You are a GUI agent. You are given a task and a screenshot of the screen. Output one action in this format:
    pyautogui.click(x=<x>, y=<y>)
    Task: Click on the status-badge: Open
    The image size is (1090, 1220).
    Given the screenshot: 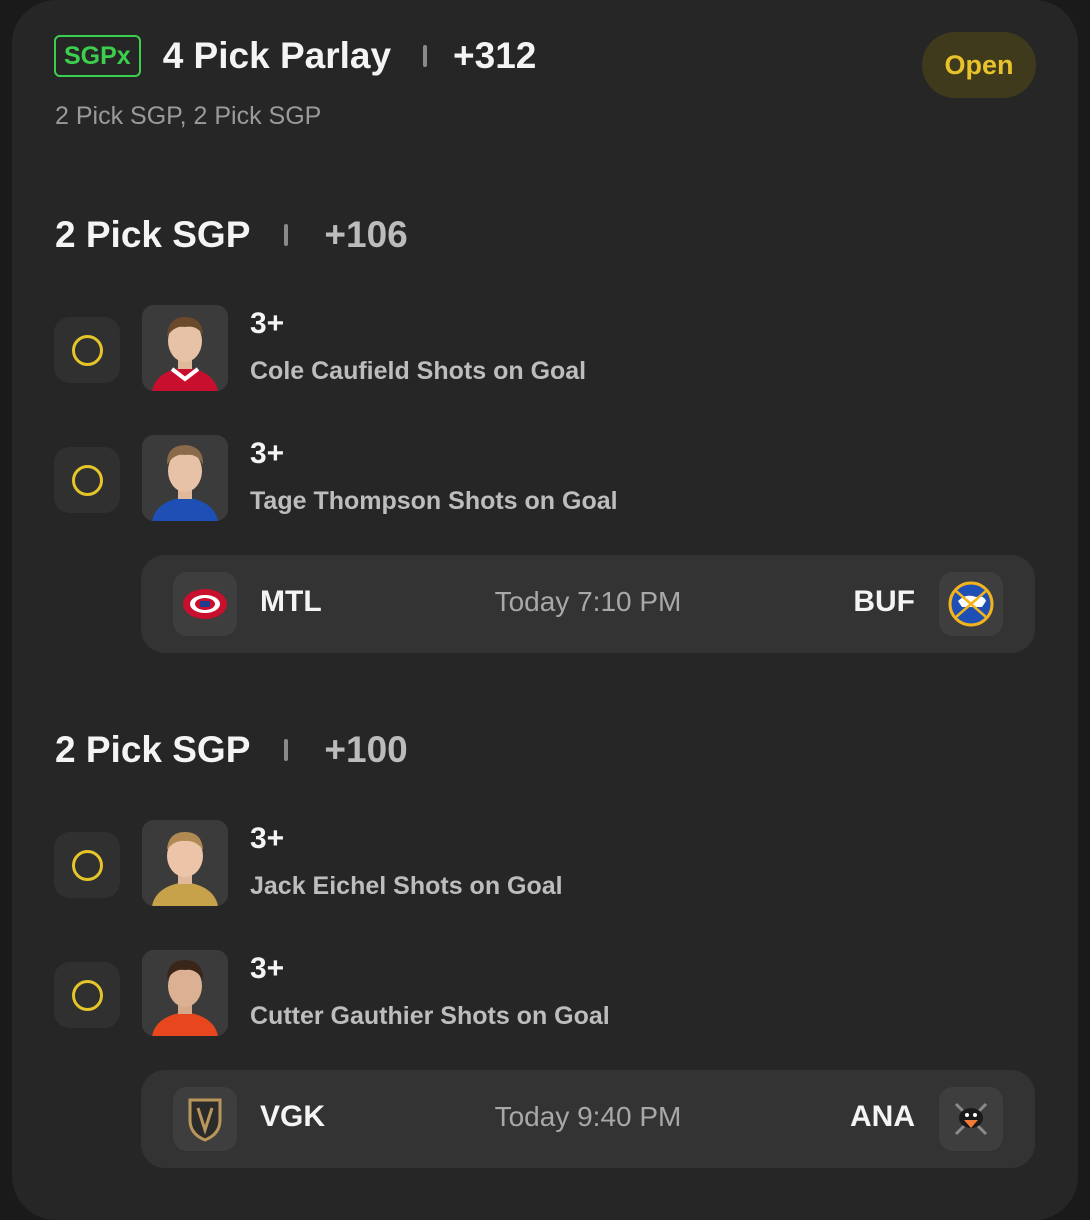 What is the action you would take?
    pyautogui.click(x=979, y=65)
    